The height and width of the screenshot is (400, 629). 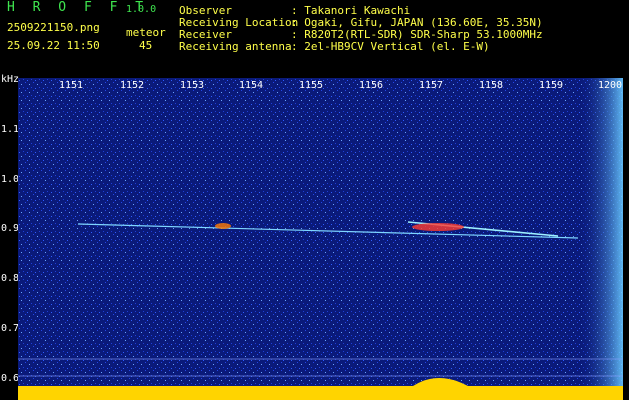 I want to click on x-tick-label: 1157, so click(x=431, y=85).